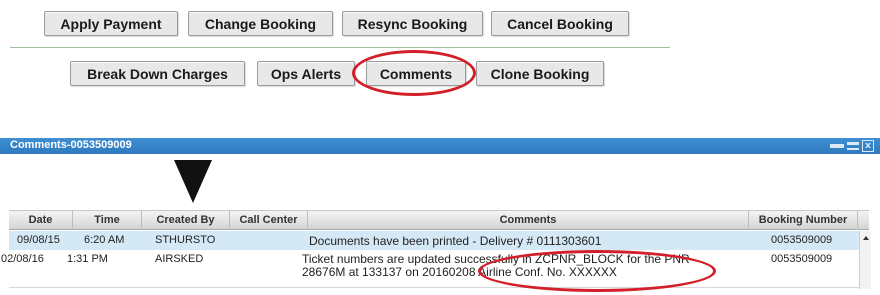  What do you see at coordinates (193, 181) in the screenshot?
I see `down-arrow-pointer-icon` at bounding box center [193, 181].